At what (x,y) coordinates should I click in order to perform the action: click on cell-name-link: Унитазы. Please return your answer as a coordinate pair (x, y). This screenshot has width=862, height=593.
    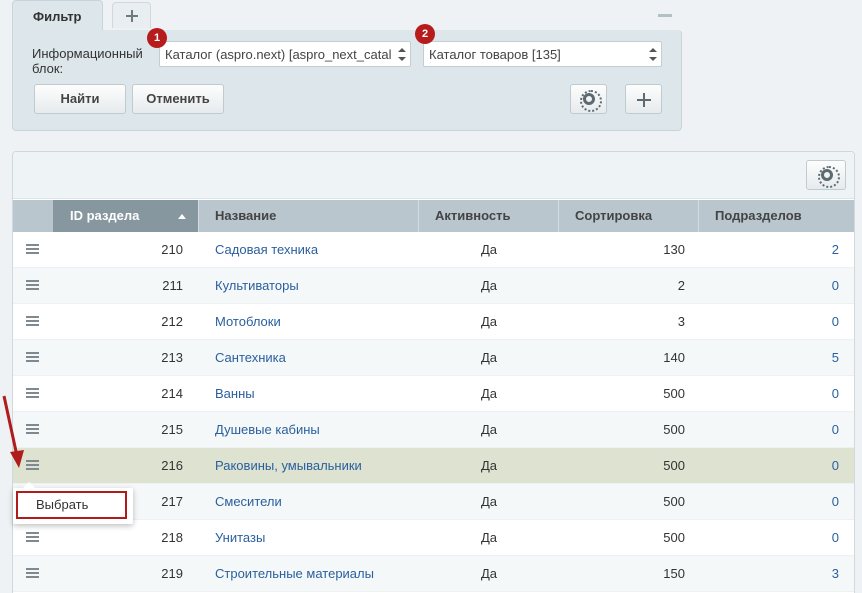
    Looking at the image, I should click on (240, 538).